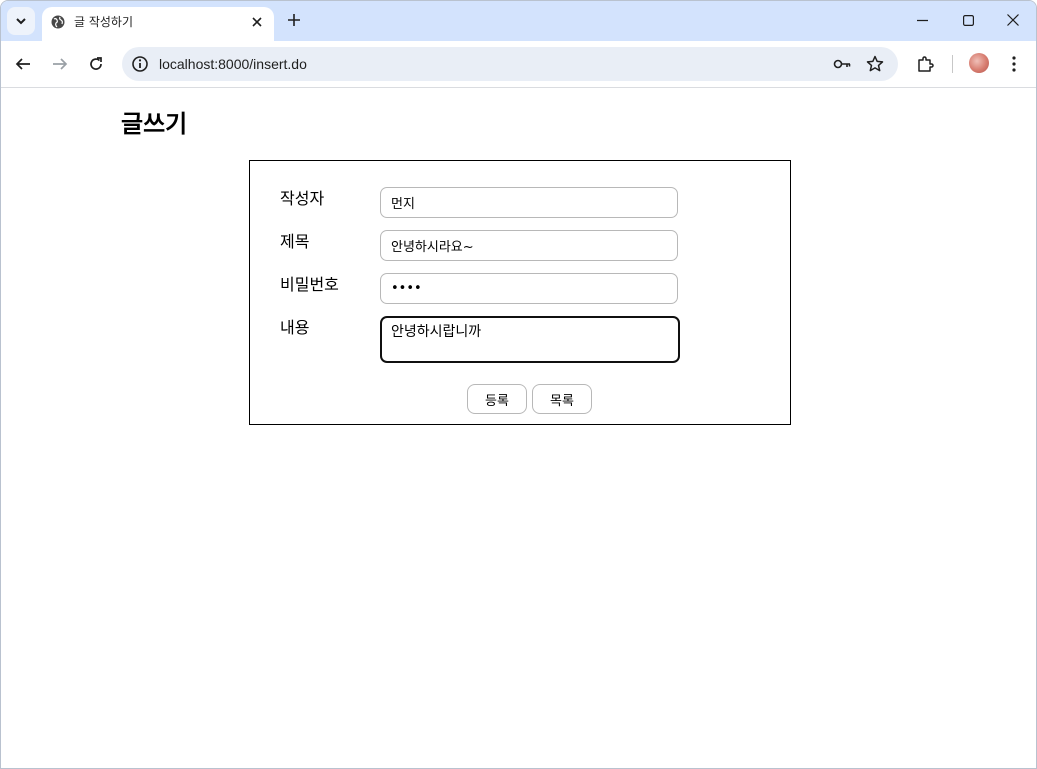 The image size is (1037, 769). What do you see at coordinates (104, 22) in the screenshot?
I see `tab-title: 글 작성하기` at bounding box center [104, 22].